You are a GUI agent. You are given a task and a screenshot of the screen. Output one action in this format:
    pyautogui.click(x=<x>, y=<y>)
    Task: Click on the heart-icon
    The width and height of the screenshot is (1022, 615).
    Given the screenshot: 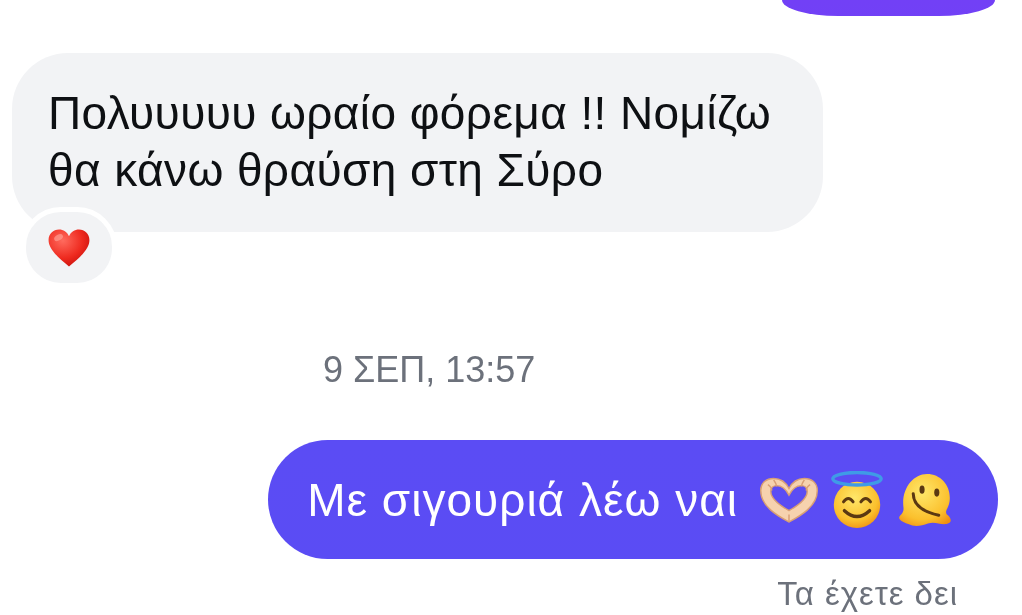 What is the action you would take?
    pyautogui.click(x=69, y=247)
    